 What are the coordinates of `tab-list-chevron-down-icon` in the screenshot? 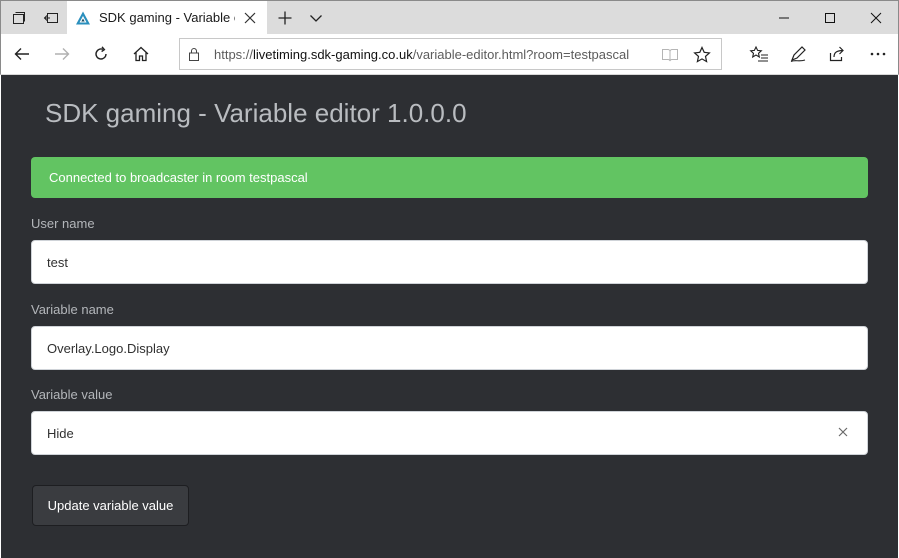 It's located at (316, 18).